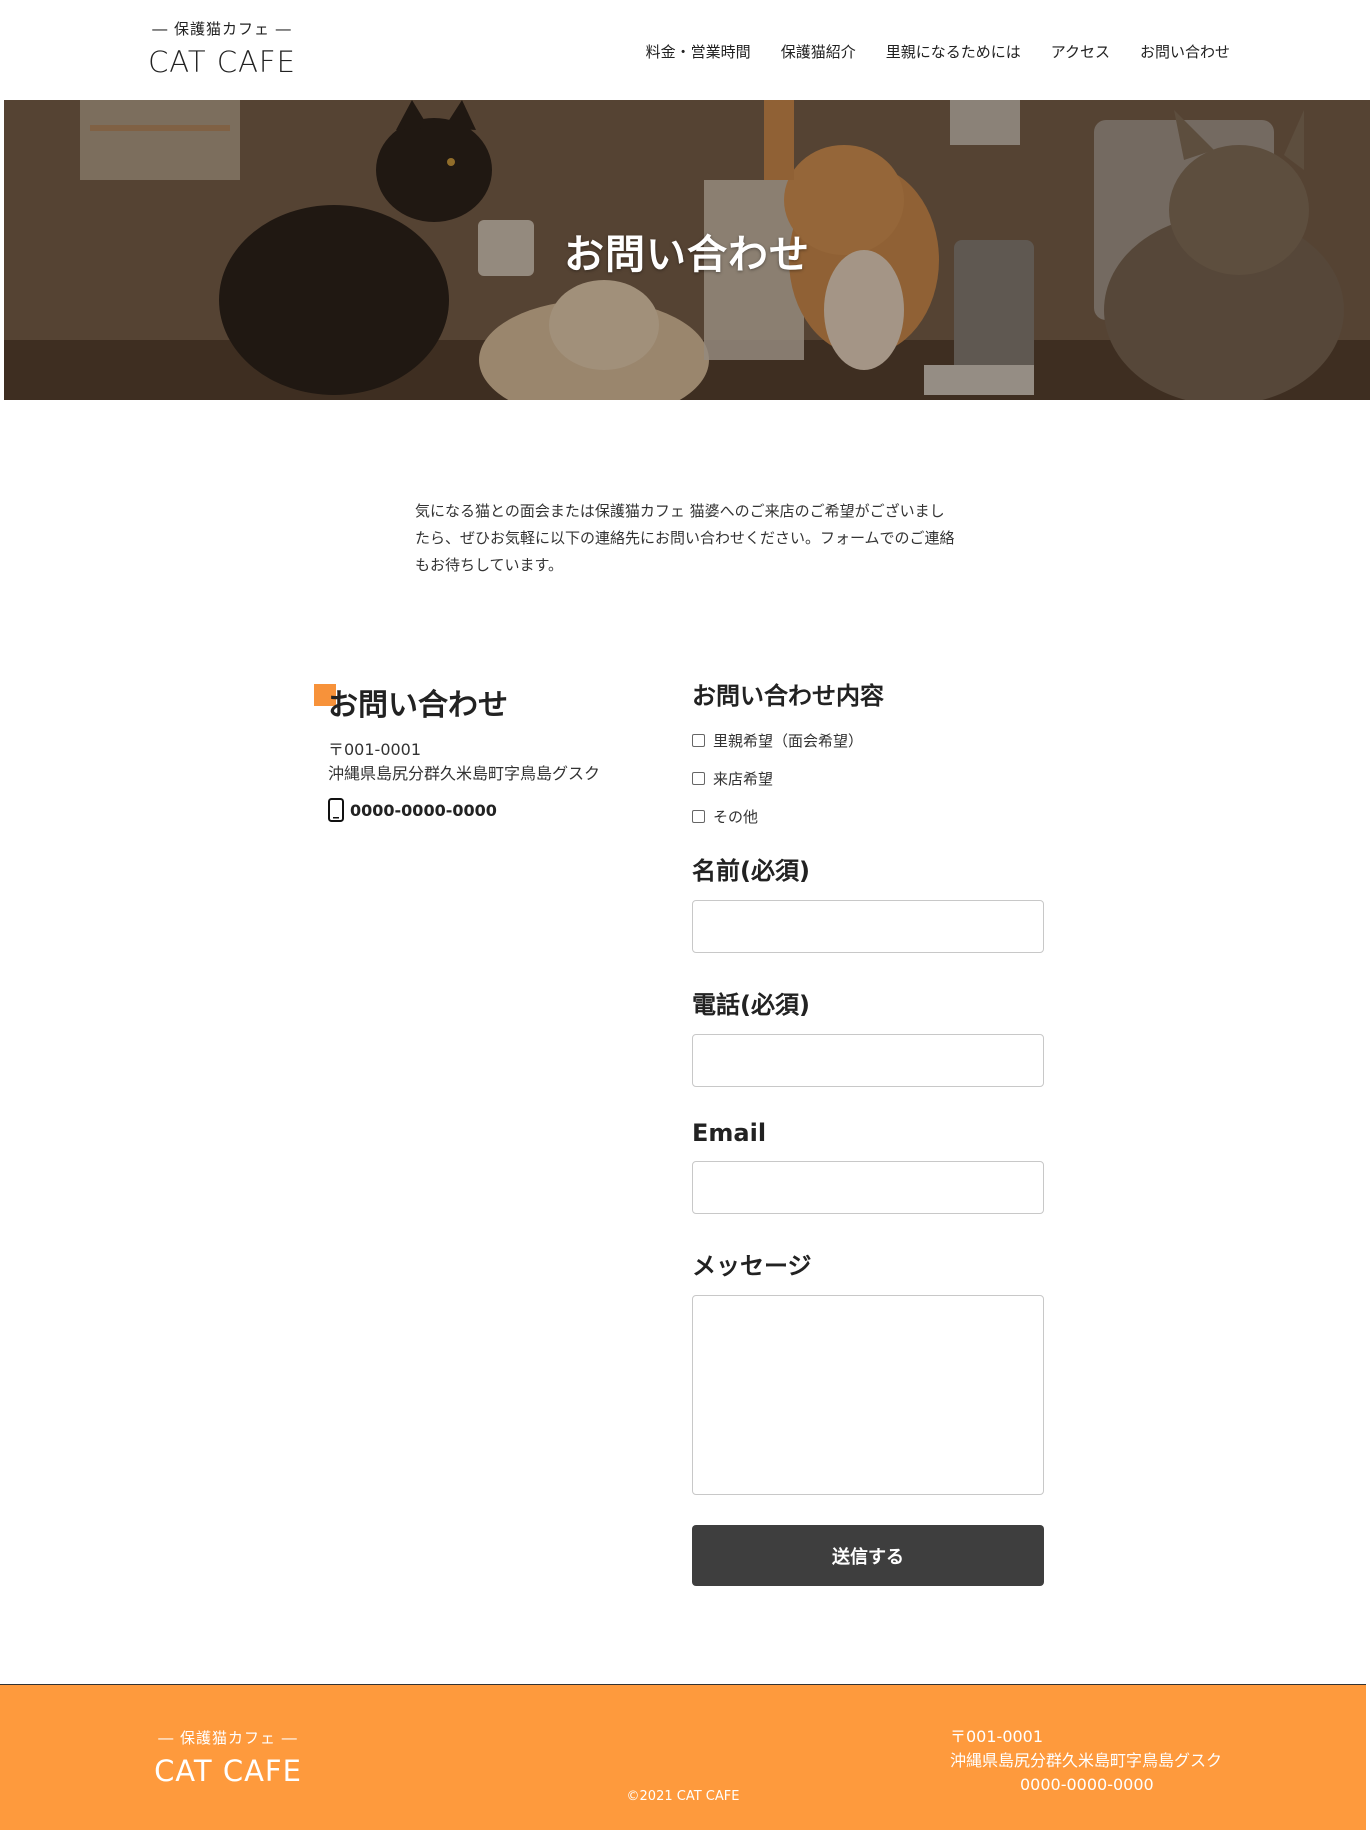 This screenshot has height=1830, width=1370. I want to click on footer-logo: ― 保護猫カフェ ― CAT CAFE, so click(228, 1757).